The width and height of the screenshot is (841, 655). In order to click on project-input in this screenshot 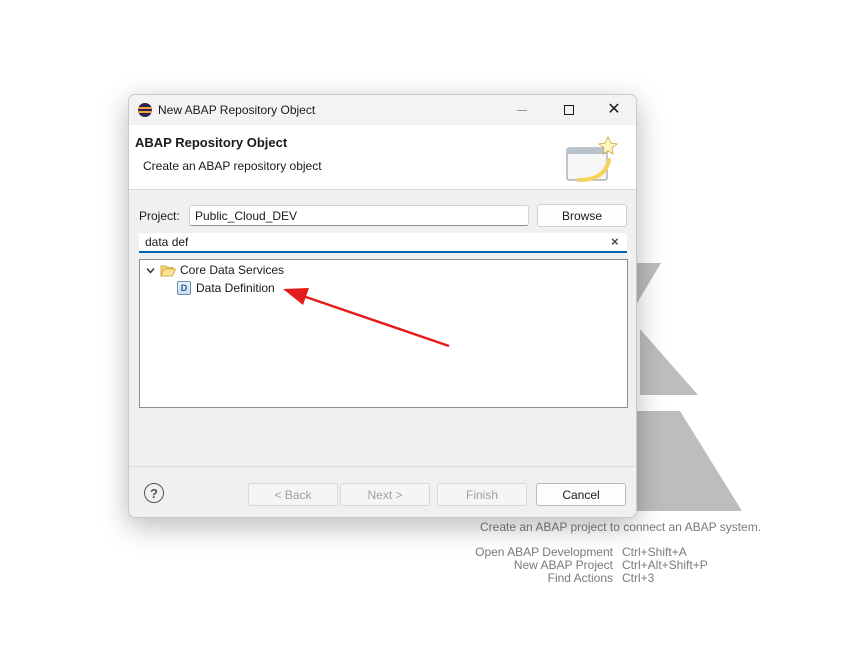, I will do `click(359, 215)`.